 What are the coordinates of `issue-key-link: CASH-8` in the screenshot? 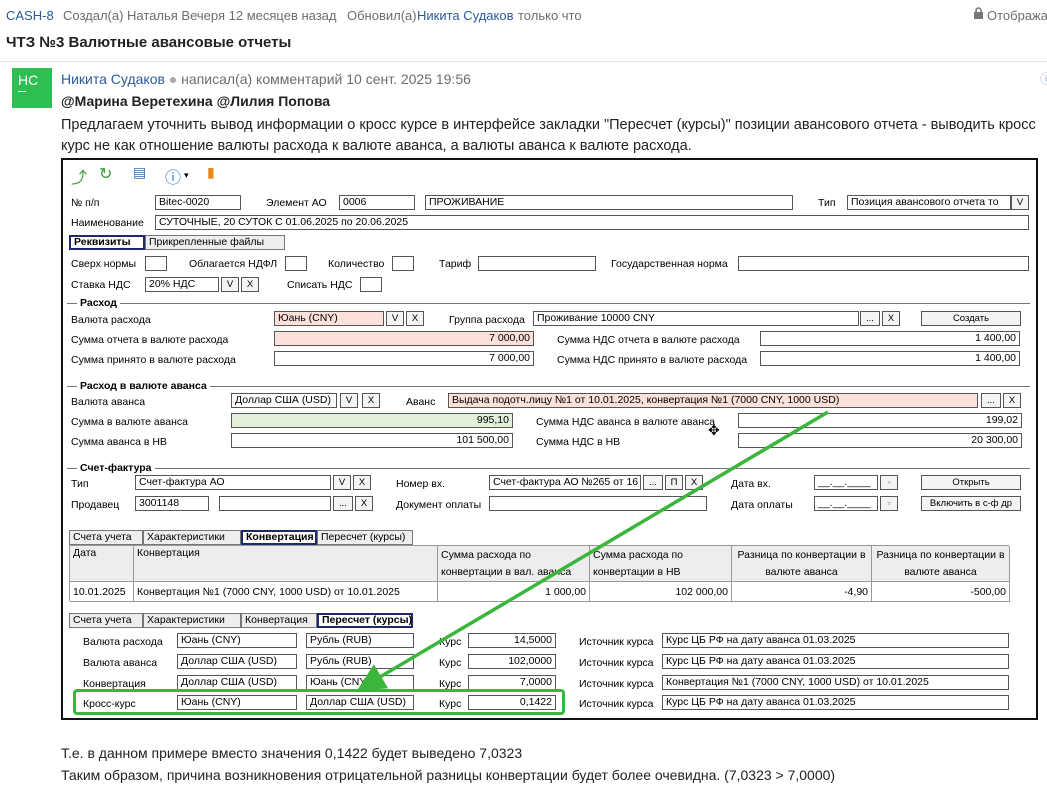 It's located at (30, 15).